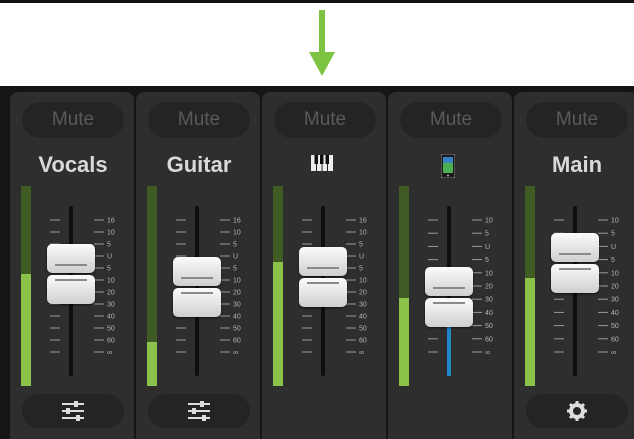  Describe the element at coordinates (322, 163) in the screenshot. I see `piano-icon` at that location.